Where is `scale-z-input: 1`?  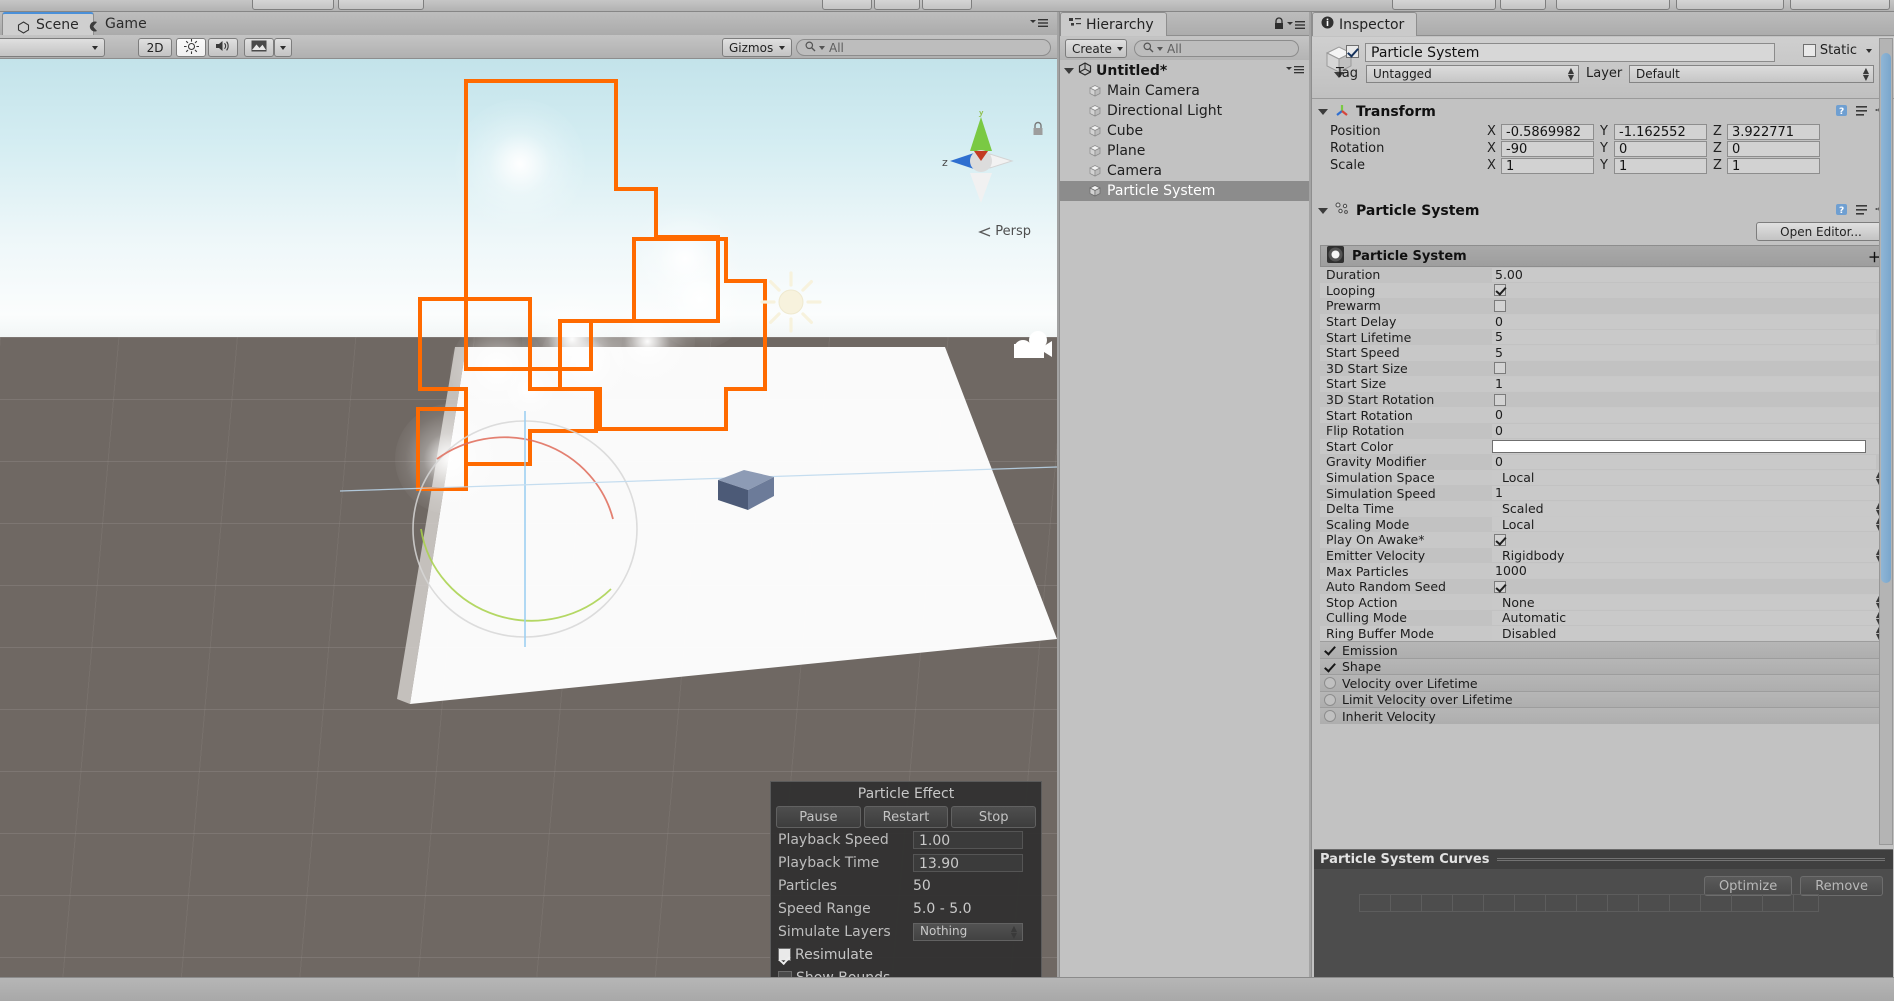
scale-z-input: 1 is located at coordinates (1773, 165).